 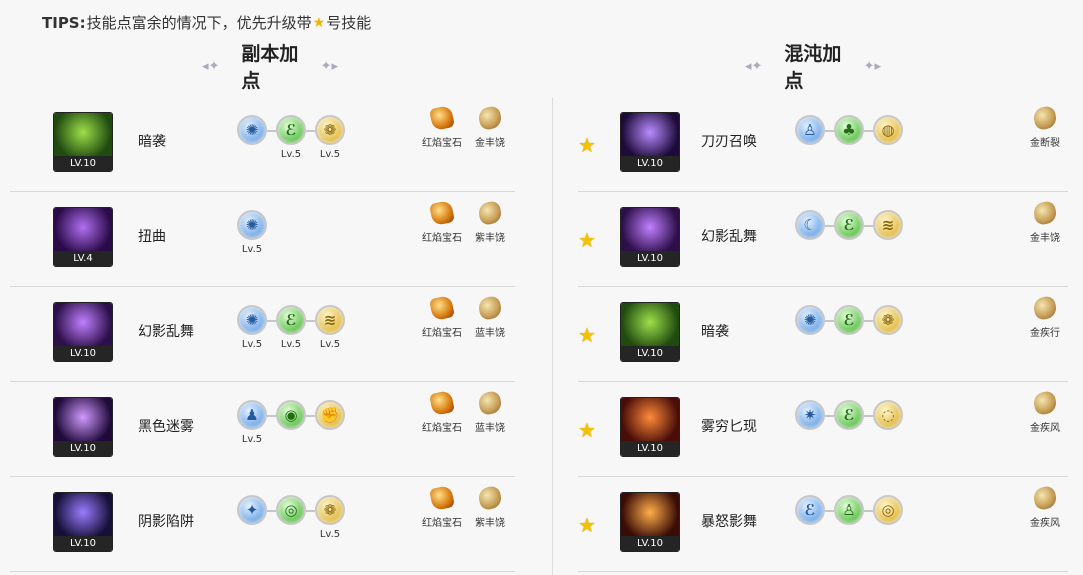 What do you see at coordinates (64, 22) in the screenshot?
I see `tips-prefix: TIPS:` at bounding box center [64, 22].